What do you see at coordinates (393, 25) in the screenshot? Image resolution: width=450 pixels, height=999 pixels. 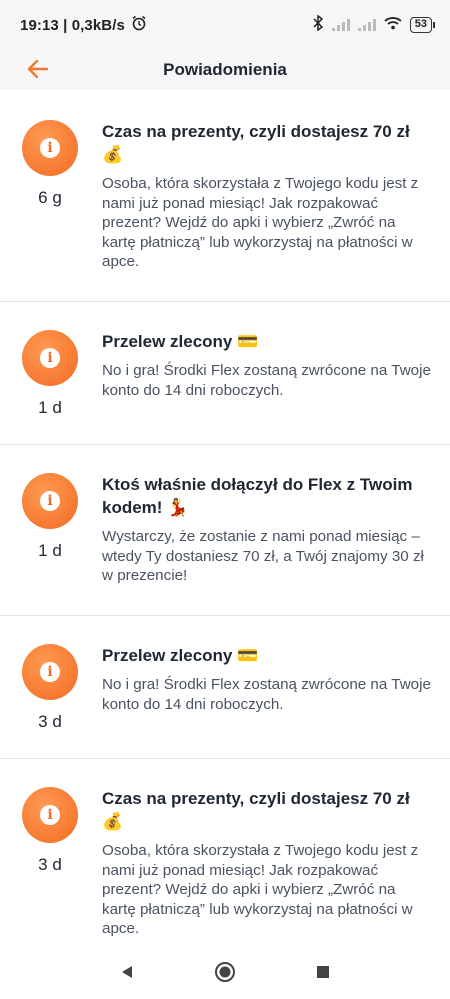 I see `wifi-icon` at bounding box center [393, 25].